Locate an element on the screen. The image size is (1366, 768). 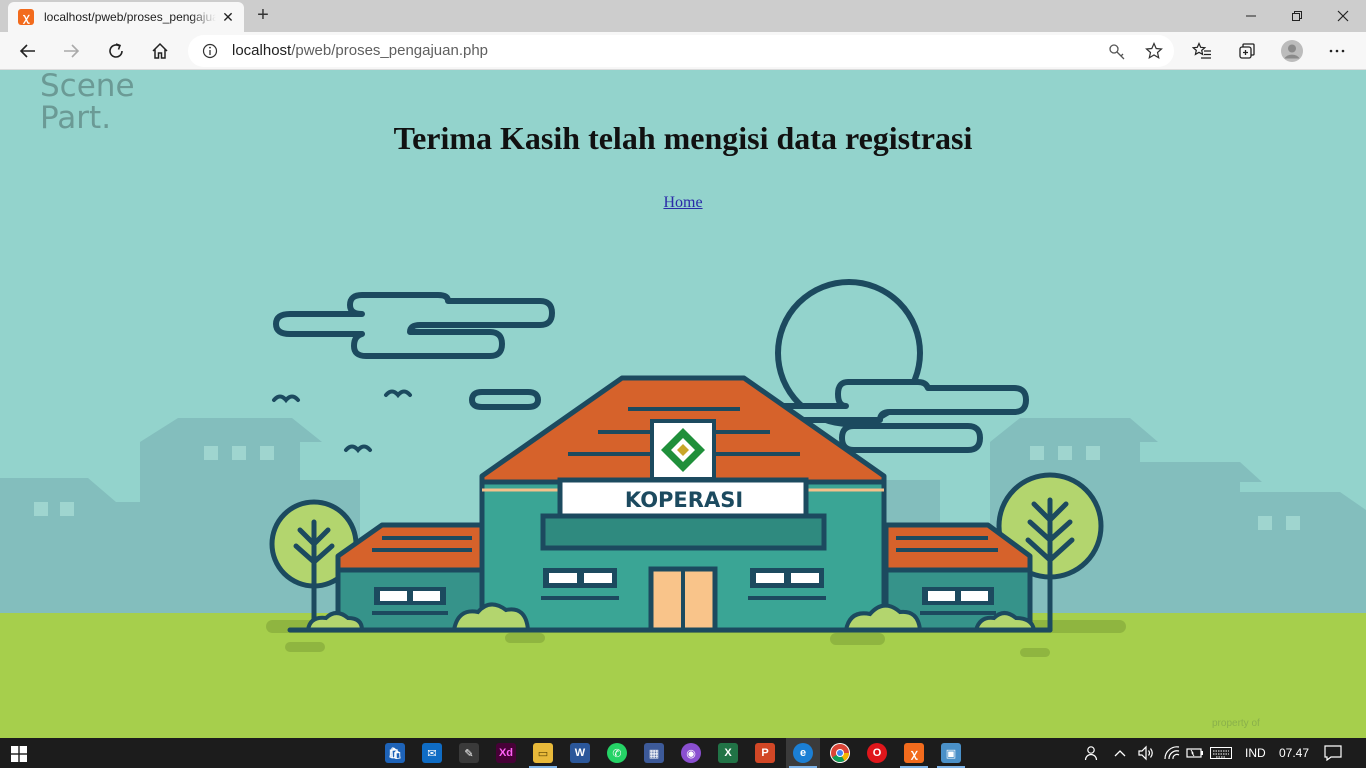
home-button is located at coordinates (160, 51).